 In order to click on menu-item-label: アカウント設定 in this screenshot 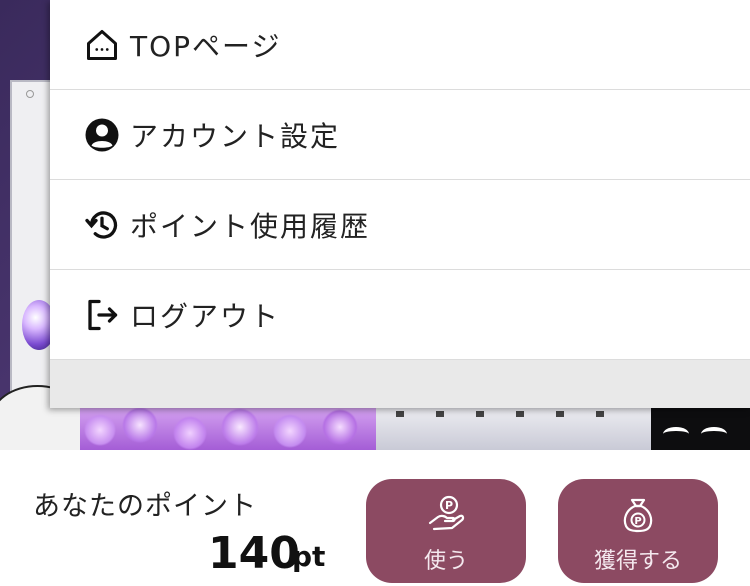, I will do `click(235, 136)`.